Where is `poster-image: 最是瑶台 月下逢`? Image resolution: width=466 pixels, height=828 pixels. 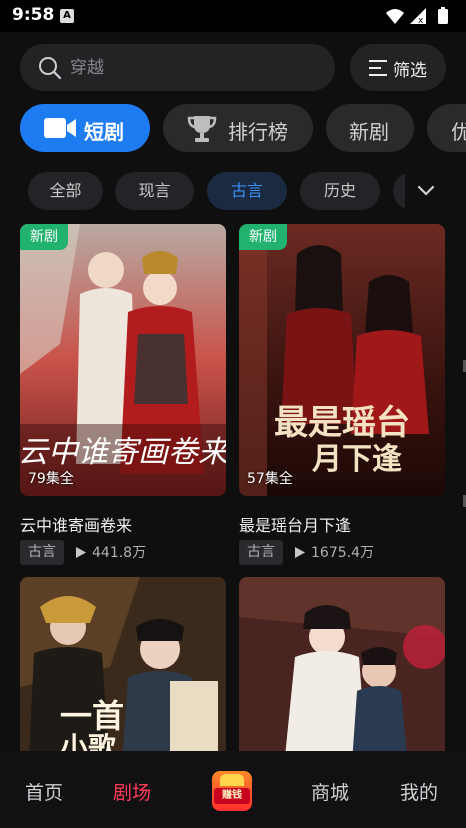
poster-image: 最是瑶台 月下逢 is located at coordinates (342, 360).